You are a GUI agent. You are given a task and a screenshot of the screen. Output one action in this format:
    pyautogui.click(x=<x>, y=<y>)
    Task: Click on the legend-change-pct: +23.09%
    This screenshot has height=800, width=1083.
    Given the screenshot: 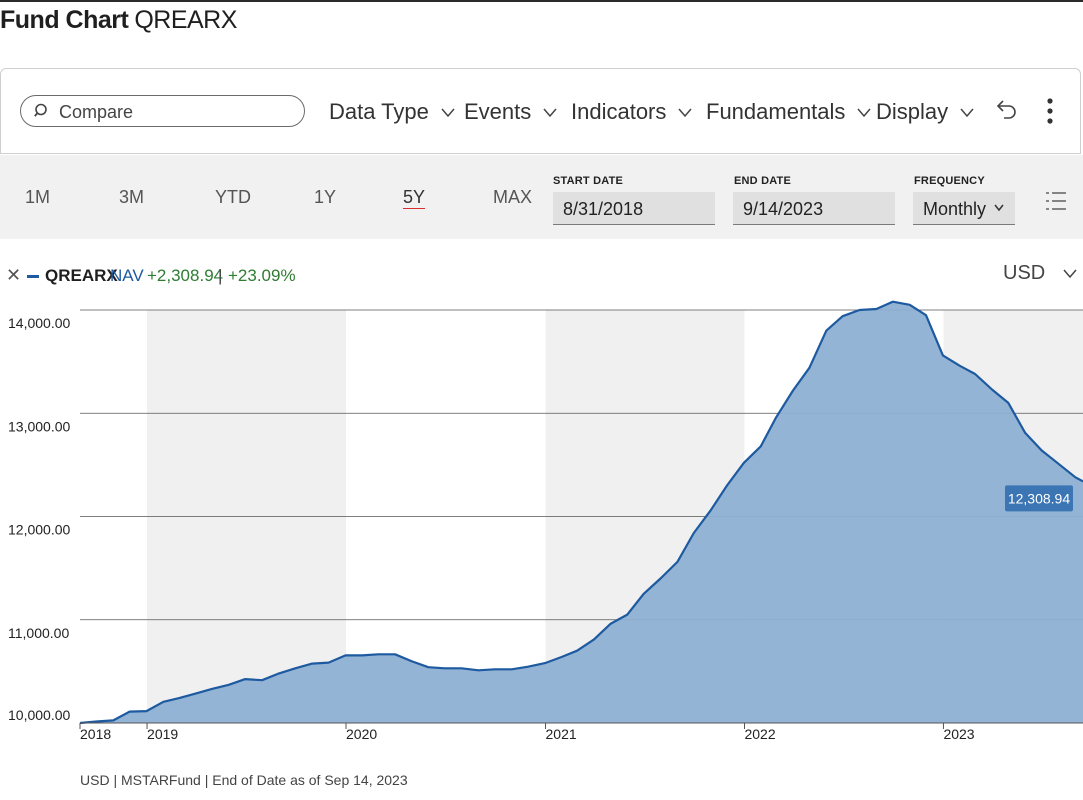 What is the action you would take?
    pyautogui.click(x=262, y=275)
    